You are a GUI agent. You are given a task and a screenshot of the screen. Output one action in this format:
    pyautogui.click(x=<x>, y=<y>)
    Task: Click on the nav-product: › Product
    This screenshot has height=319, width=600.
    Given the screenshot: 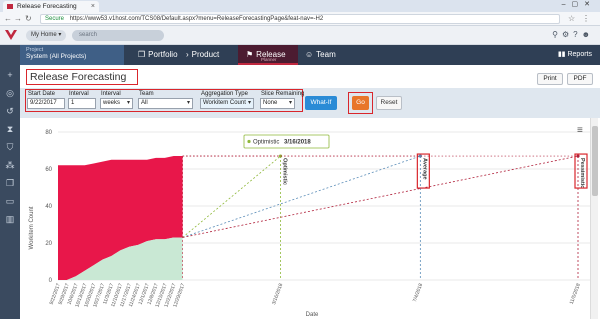 What is the action you would take?
    pyautogui.click(x=202, y=55)
    